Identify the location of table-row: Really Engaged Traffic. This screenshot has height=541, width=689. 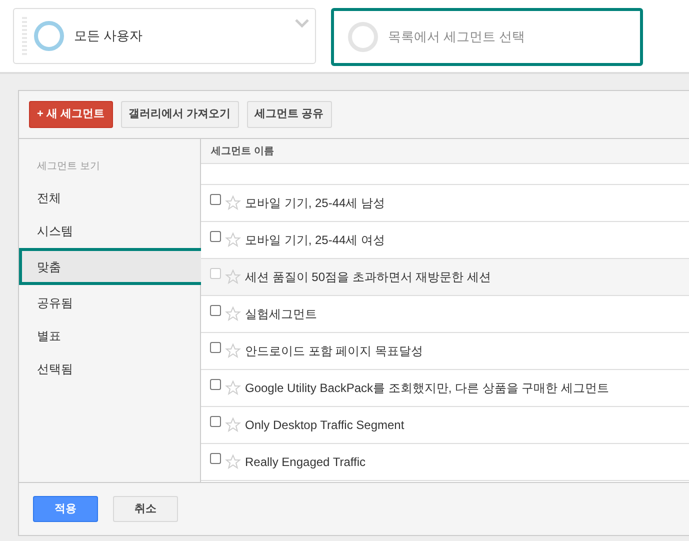
(445, 462).